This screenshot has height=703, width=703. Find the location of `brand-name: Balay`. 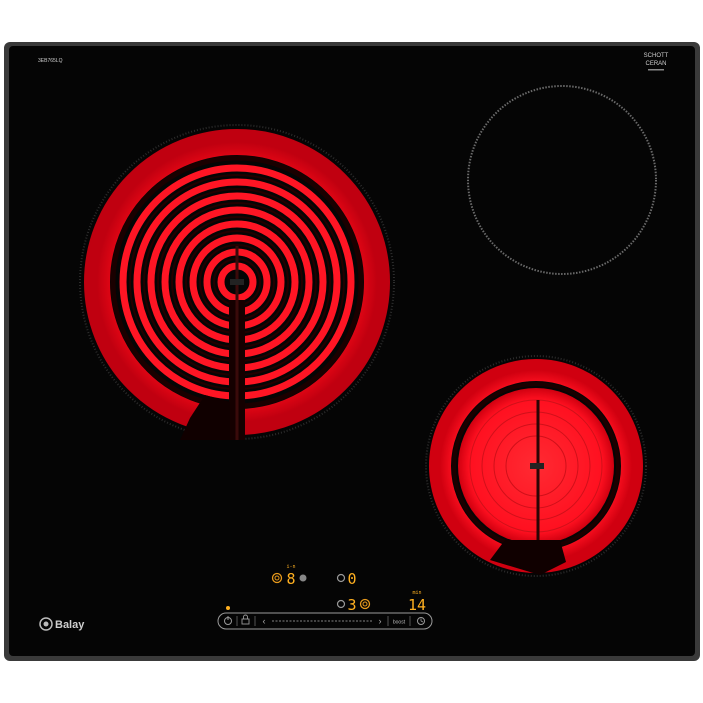

brand-name: Balay is located at coordinates (70, 625).